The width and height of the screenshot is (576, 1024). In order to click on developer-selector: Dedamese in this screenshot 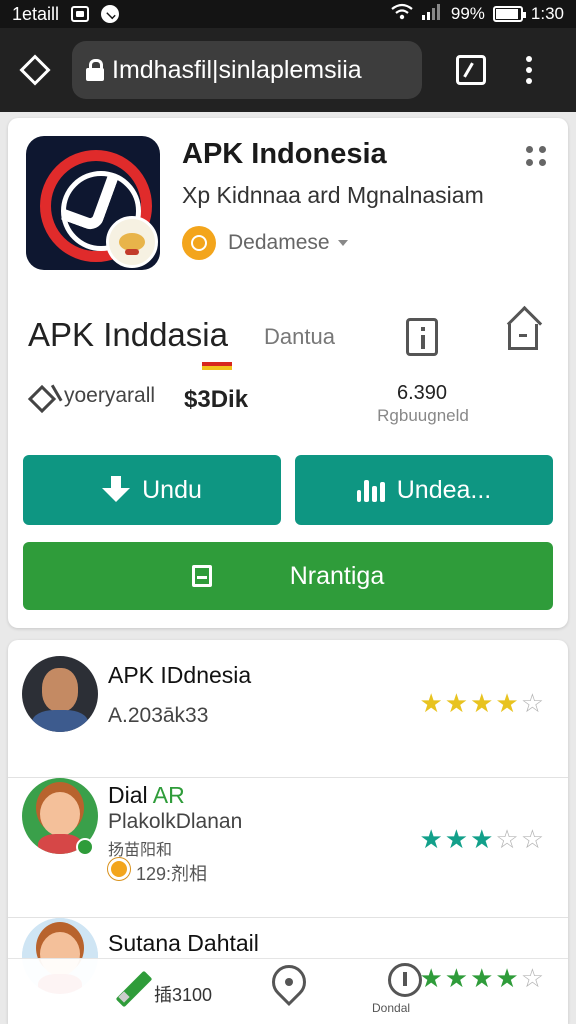, I will do `click(265, 243)`.